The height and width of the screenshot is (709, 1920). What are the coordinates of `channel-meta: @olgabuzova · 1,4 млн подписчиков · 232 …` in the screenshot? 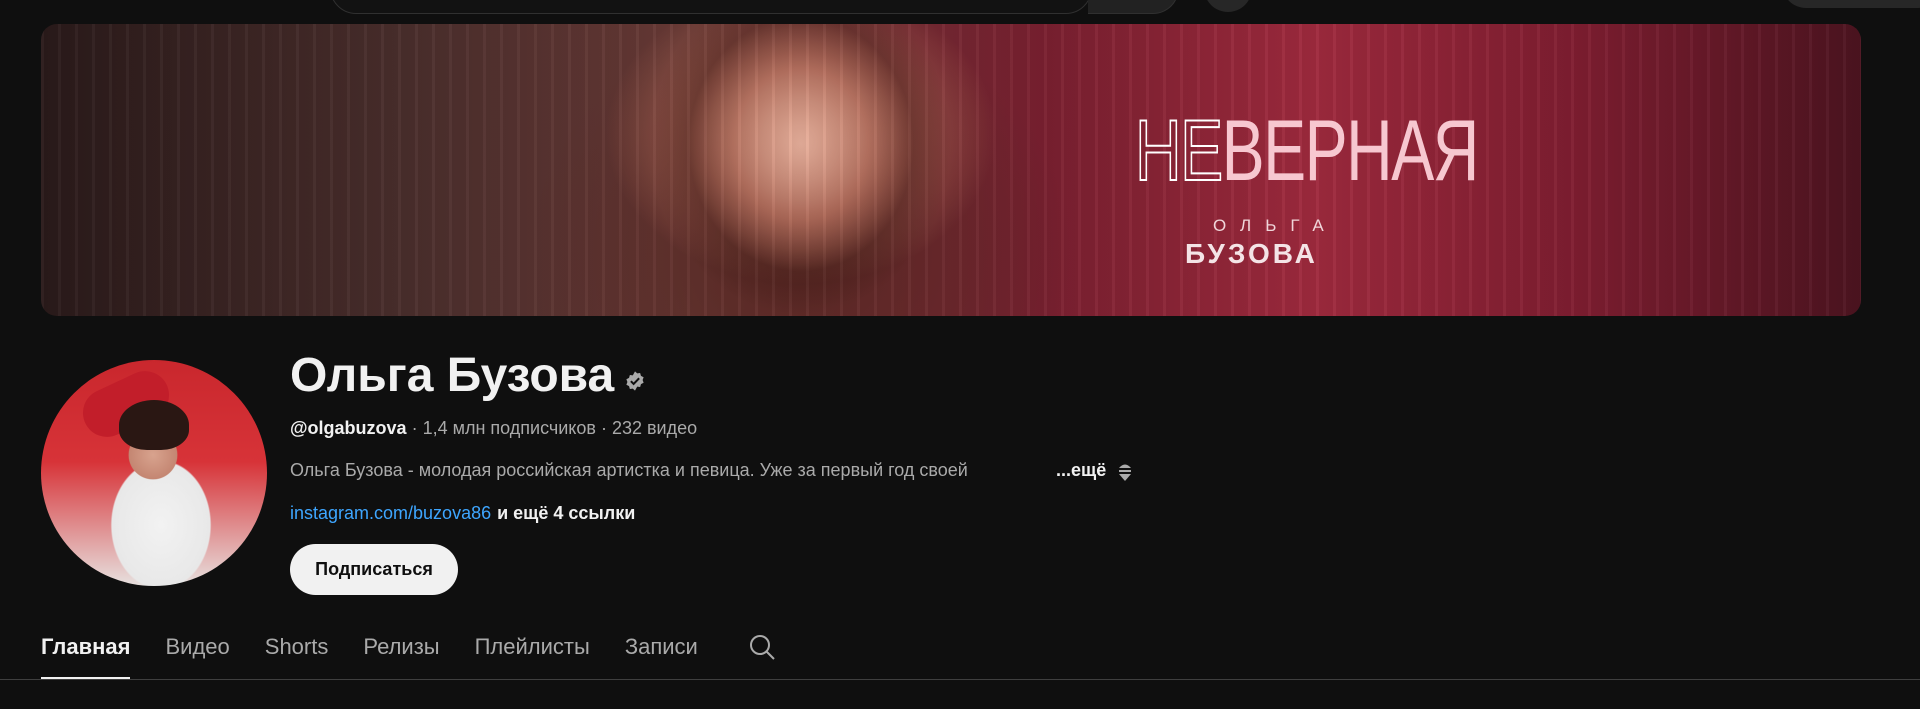 It's located at (493, 428).